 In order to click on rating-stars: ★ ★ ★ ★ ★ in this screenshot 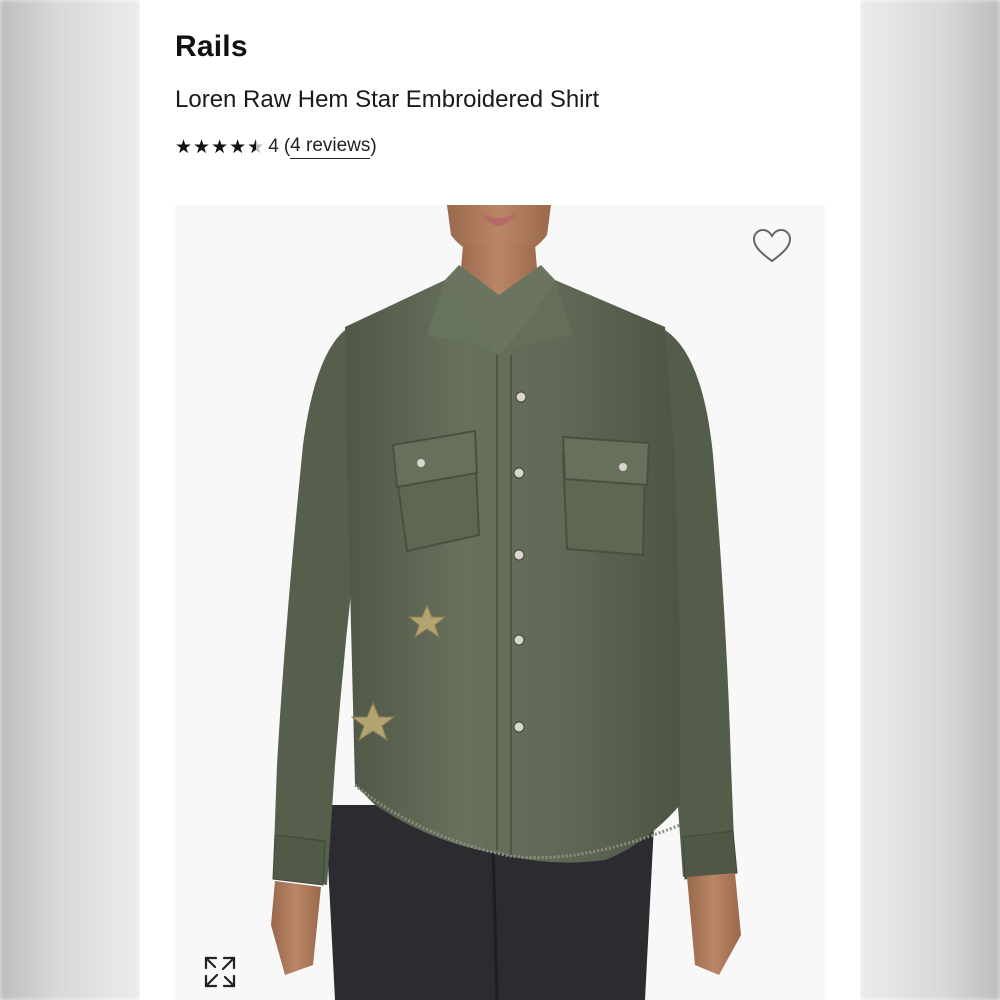, I will do `click(219, 147)`.